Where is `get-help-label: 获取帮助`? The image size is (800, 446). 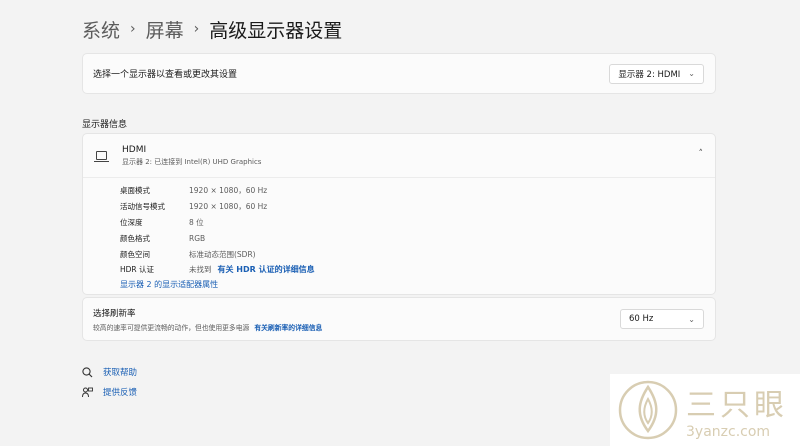
get-help-label: 获取帮助 is located at coordinates (120, 373).